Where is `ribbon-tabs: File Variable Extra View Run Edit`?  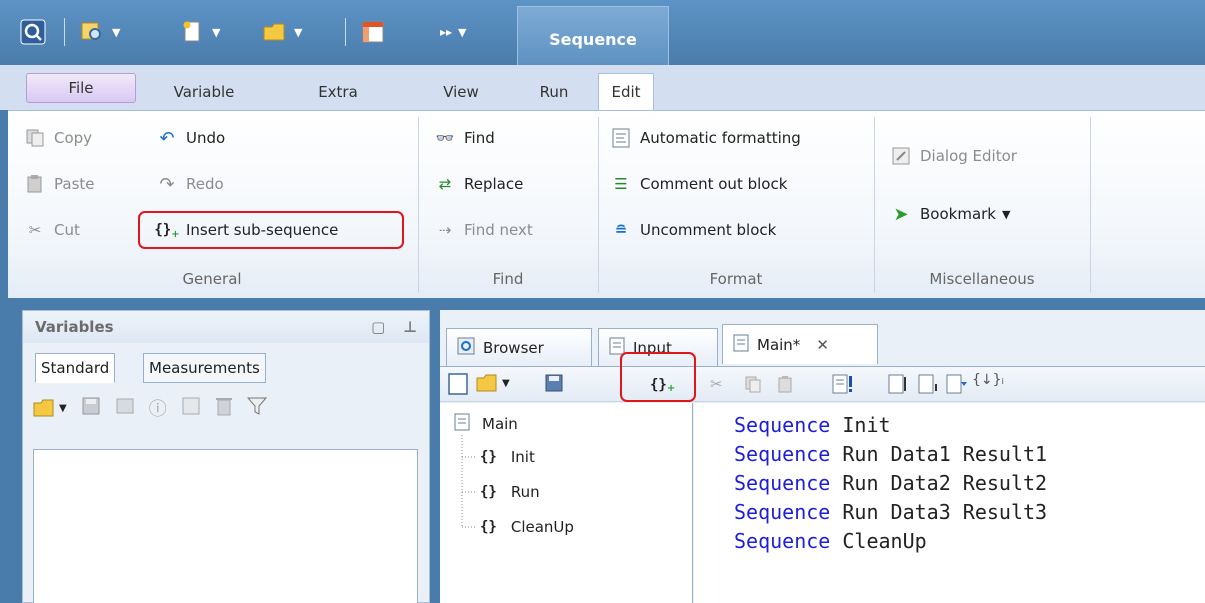 ribbon-tabs: File Variable Extra View Run Edit is located at coordinates (602, 87).